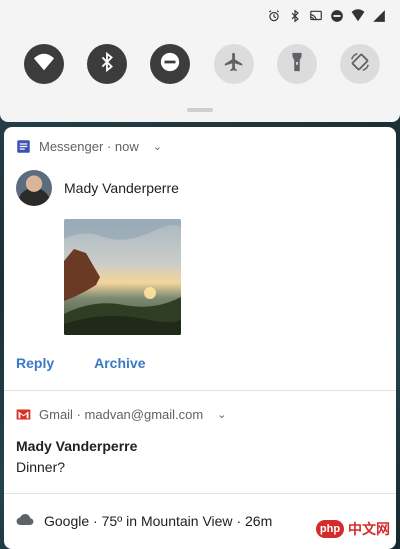 The width and height of the screenshot is (400, 549). I want to click on wifi-icon, so click(44, 64).